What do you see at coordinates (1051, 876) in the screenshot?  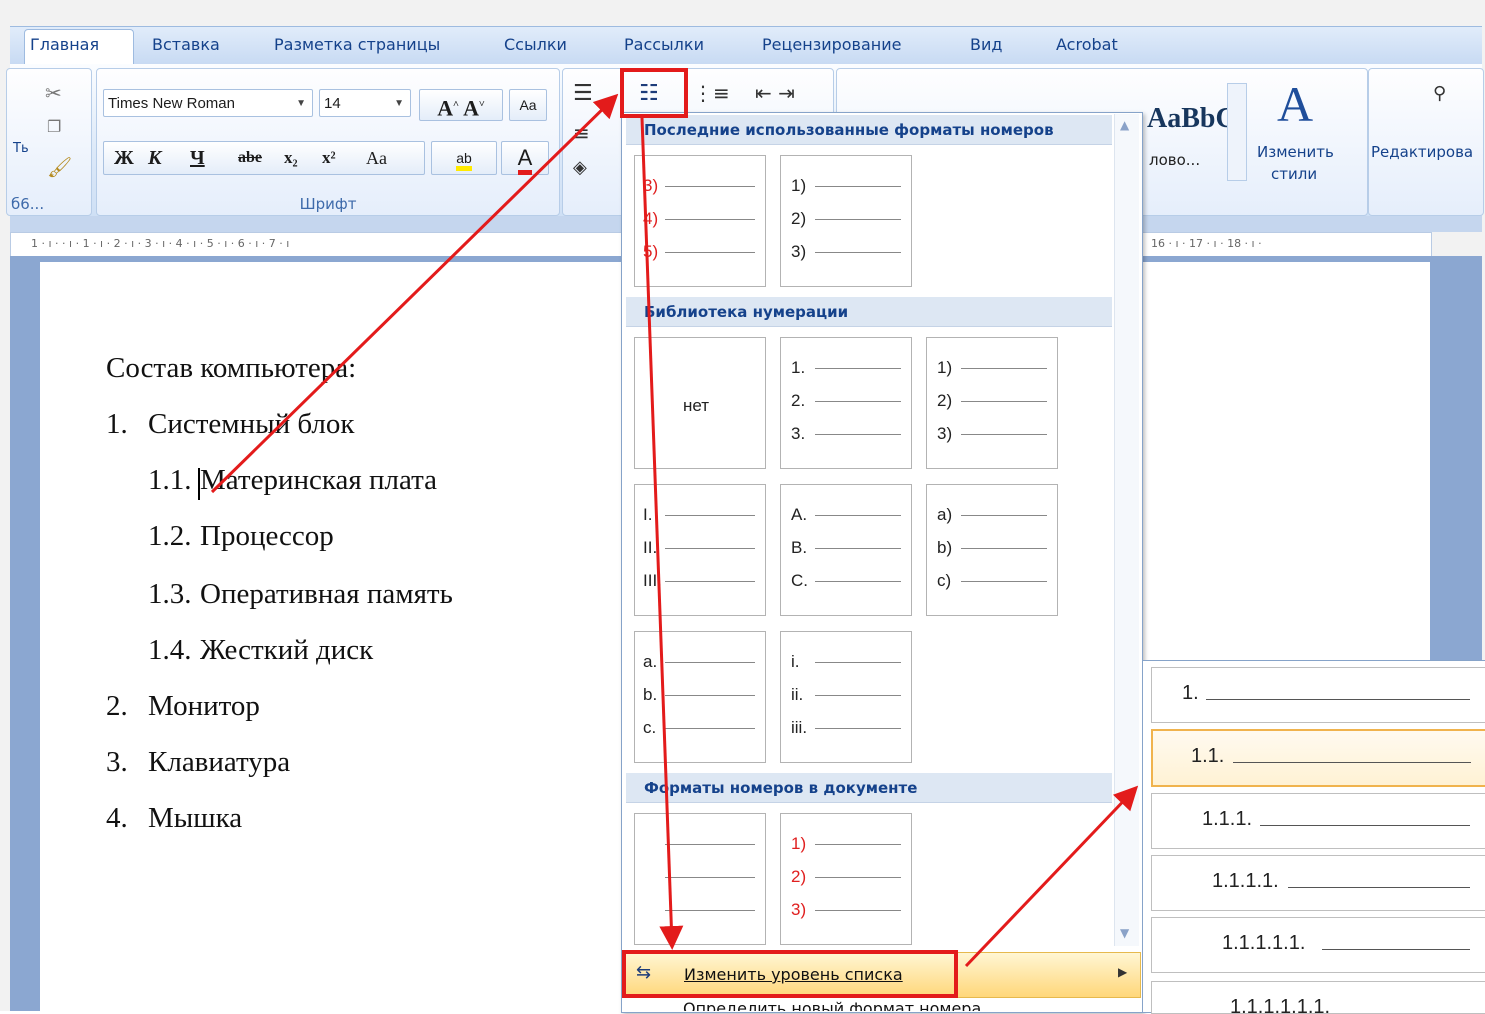 I see `arrow-item-to-level` at bounding box center [1051, 876].